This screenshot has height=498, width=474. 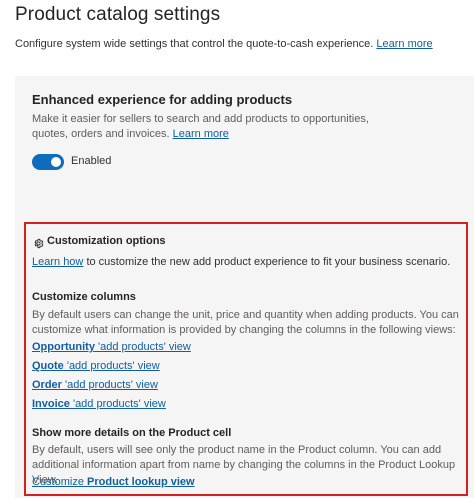 What do you see at coordinates (404, 44) in the screenshot?
I see `learn-more-link: Learn more` at bounding box center [404, 44].